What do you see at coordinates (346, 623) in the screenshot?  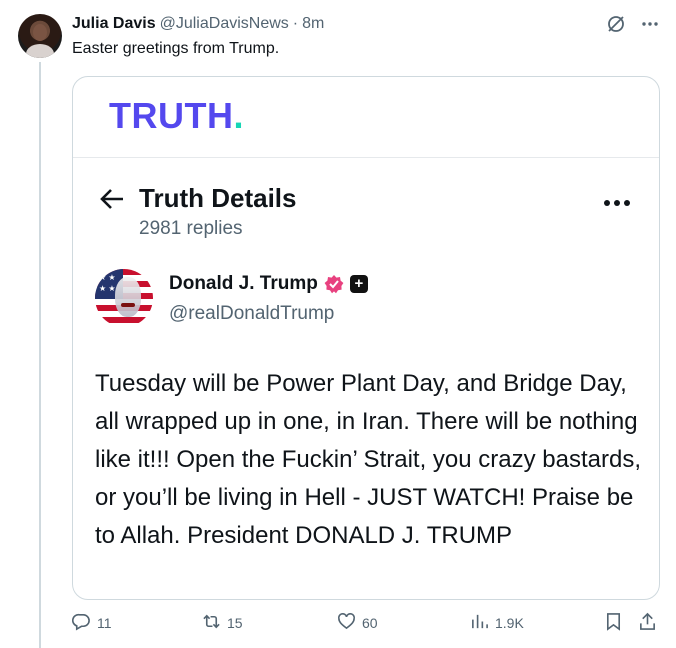 I see `like-icon` at bounding box center [346, 623].